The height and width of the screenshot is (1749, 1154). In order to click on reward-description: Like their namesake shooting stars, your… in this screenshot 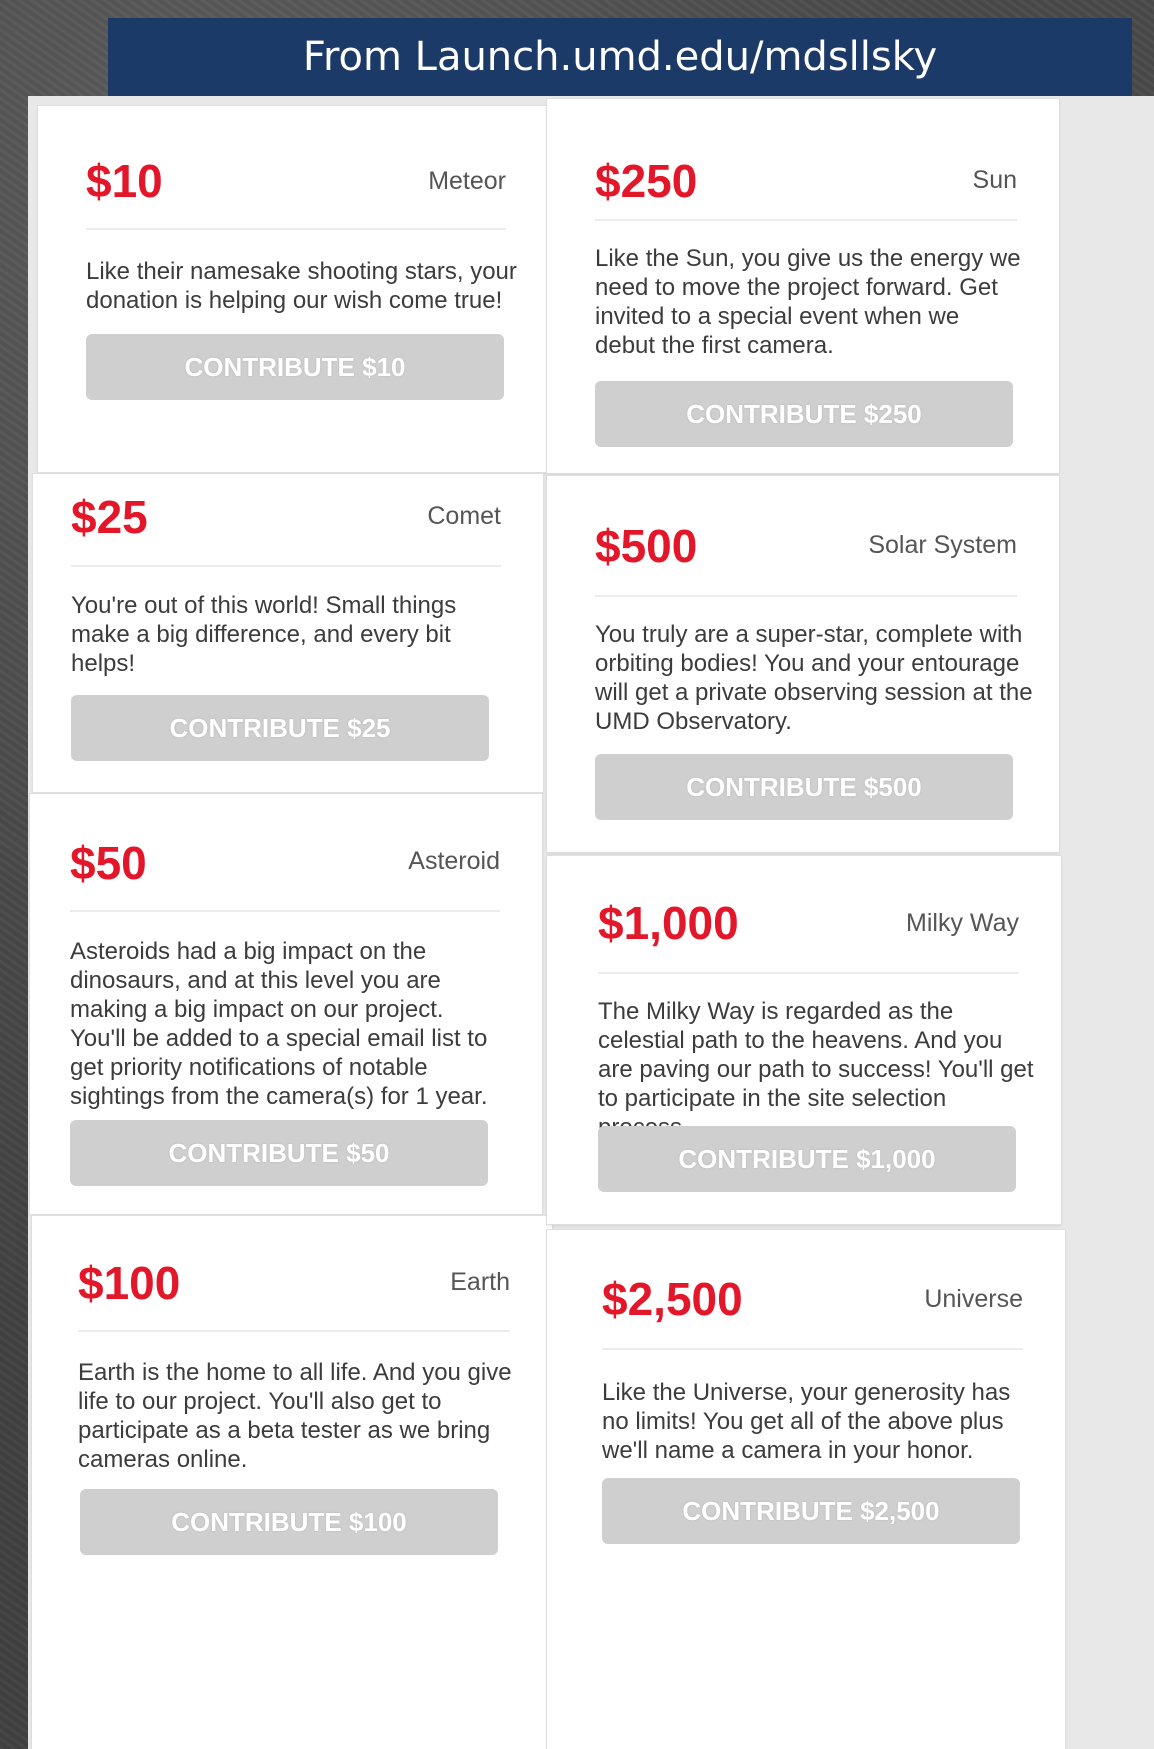, I will do `click(301, 286)`.